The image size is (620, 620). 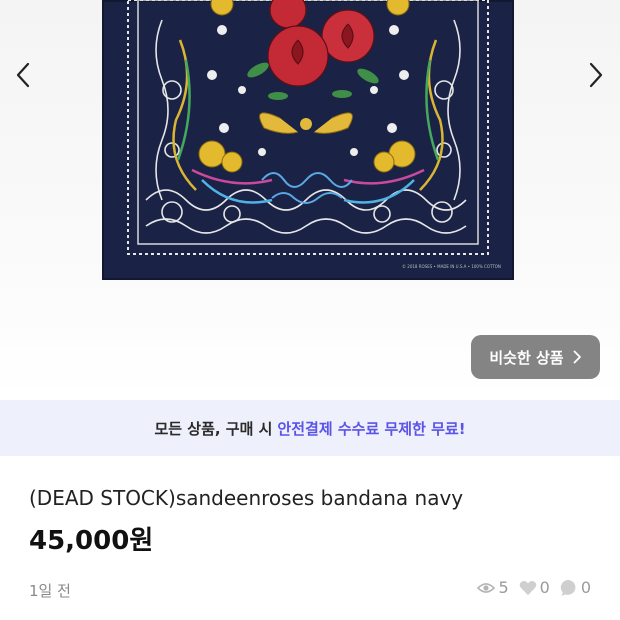 I want to click on posted-time: 1일 전, so click(x=50, y=591).